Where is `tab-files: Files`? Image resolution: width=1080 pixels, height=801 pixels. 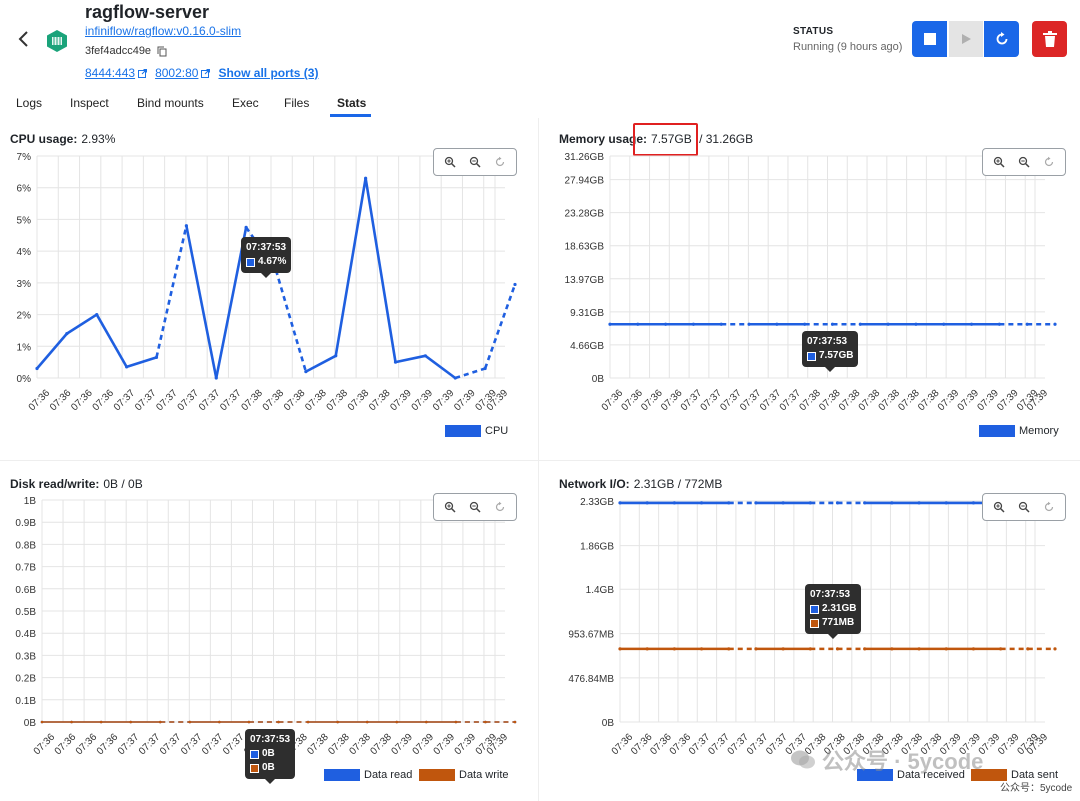
tab-files: Files is located at coordinates (296, 103).